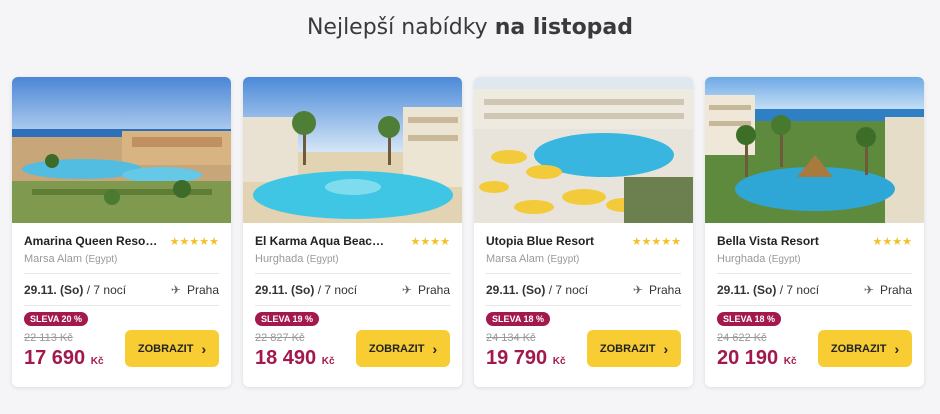  I want to click on new-price: 18 490 Kč, so click(295, 358).